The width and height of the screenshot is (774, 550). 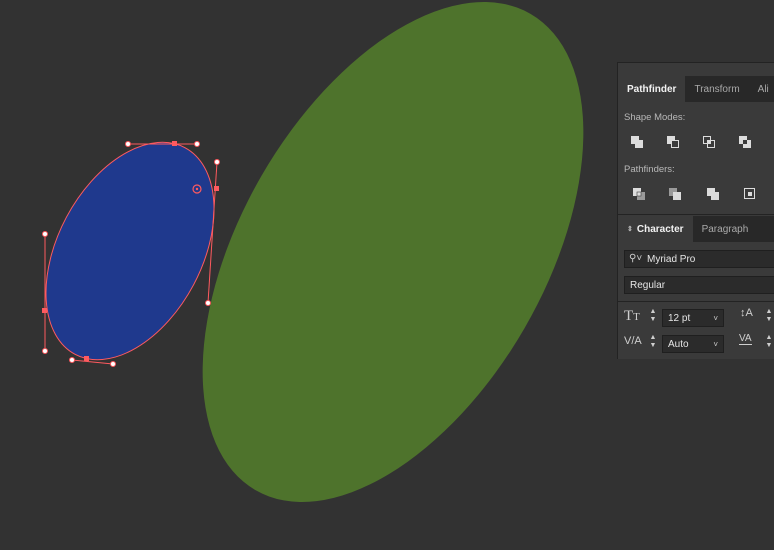 I want to click on kerning-icon: V/A, so click(x=633, y=341).